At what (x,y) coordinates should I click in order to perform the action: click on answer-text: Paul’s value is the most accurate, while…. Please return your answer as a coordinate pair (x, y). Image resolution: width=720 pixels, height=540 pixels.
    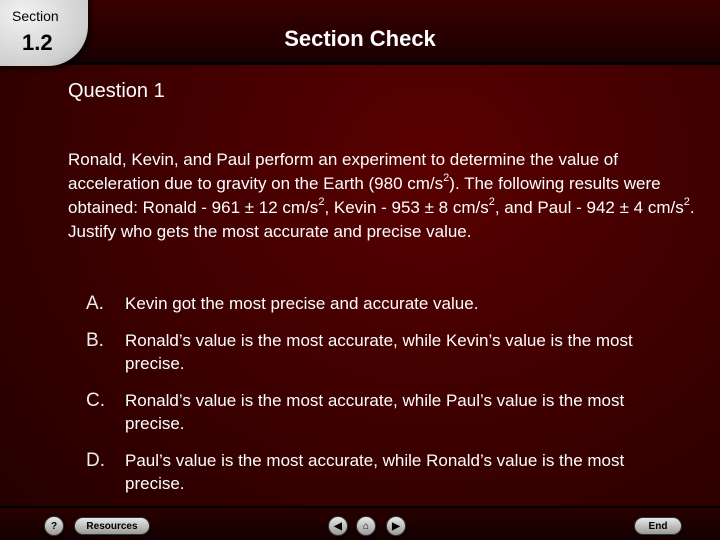
    Looking at the image, I should click on (375, 472).